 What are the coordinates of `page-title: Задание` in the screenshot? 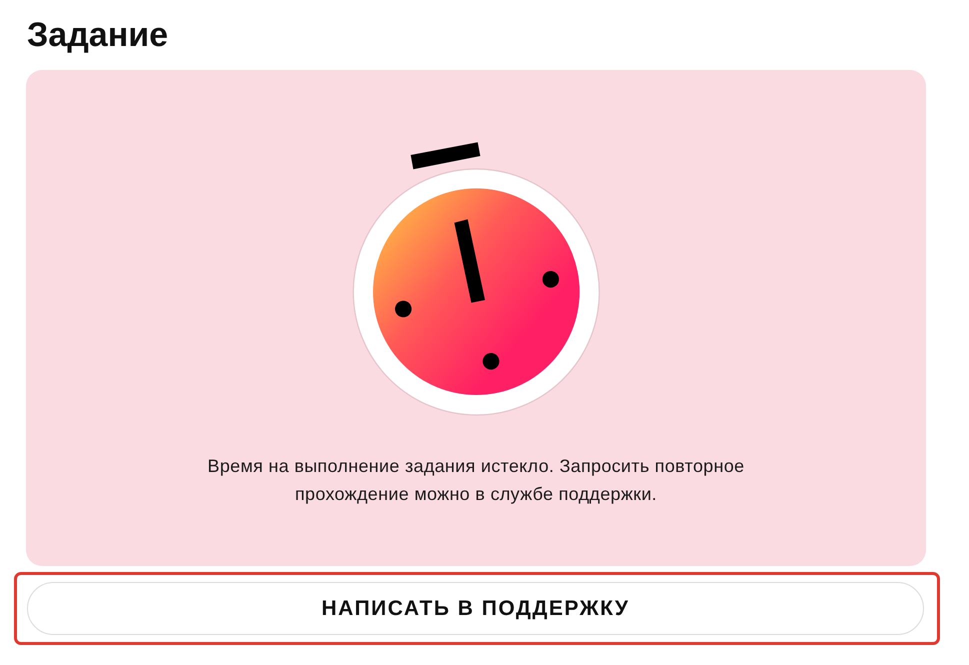 It's located at (97, 35).